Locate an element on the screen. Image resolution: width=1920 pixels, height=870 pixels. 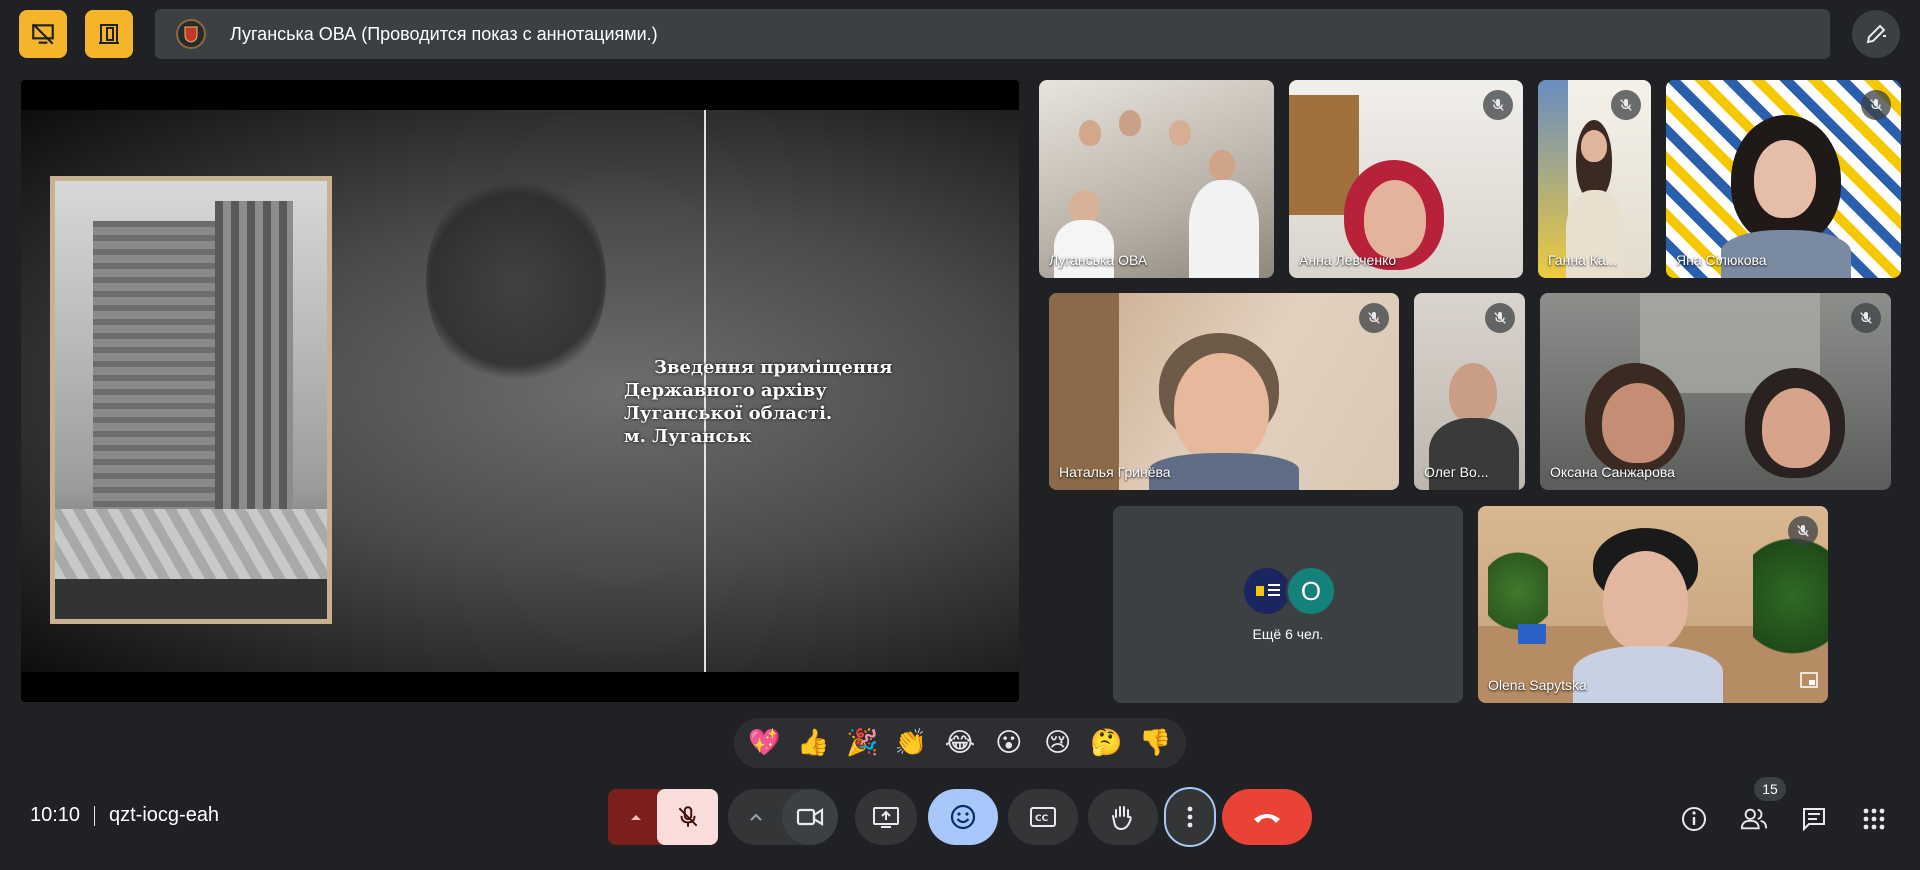
reactions-bar: 💖 👍 🎉 👏 😂 😮 😢 🤔 👎 is located at coordinates (960, 743).